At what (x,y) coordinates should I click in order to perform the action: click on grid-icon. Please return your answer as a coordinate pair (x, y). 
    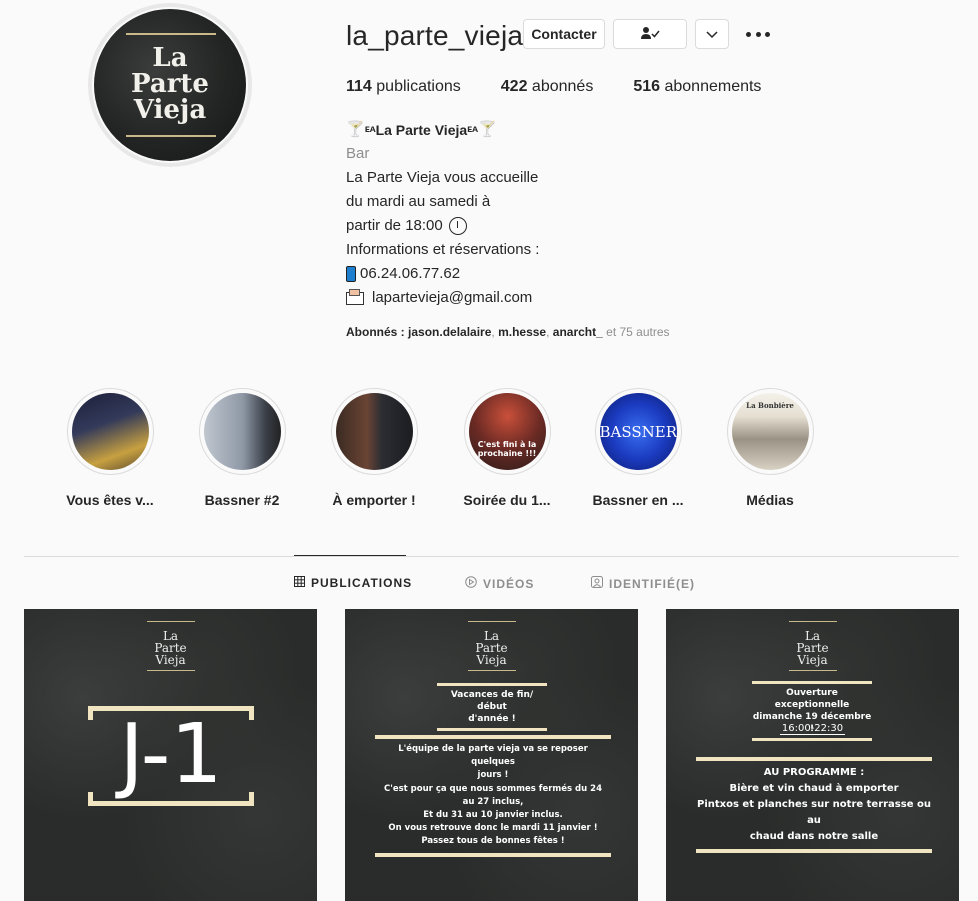
    Looking at the image, I should click on (299, 583).